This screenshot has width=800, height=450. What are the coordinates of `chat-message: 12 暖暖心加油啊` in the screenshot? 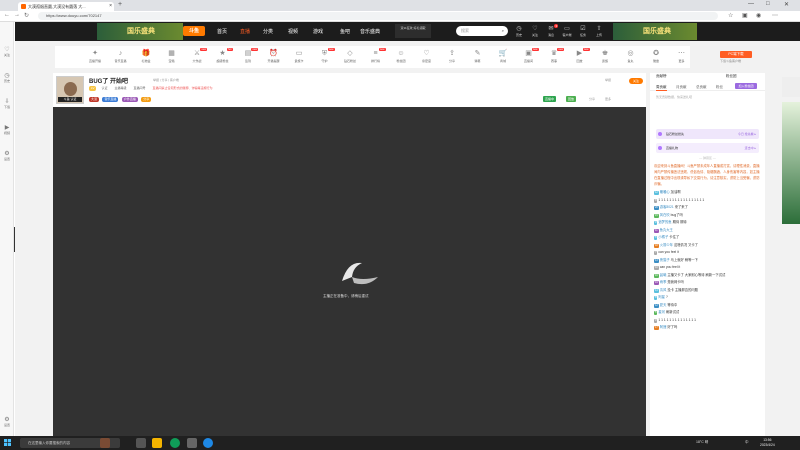 It's located at (708, 192).